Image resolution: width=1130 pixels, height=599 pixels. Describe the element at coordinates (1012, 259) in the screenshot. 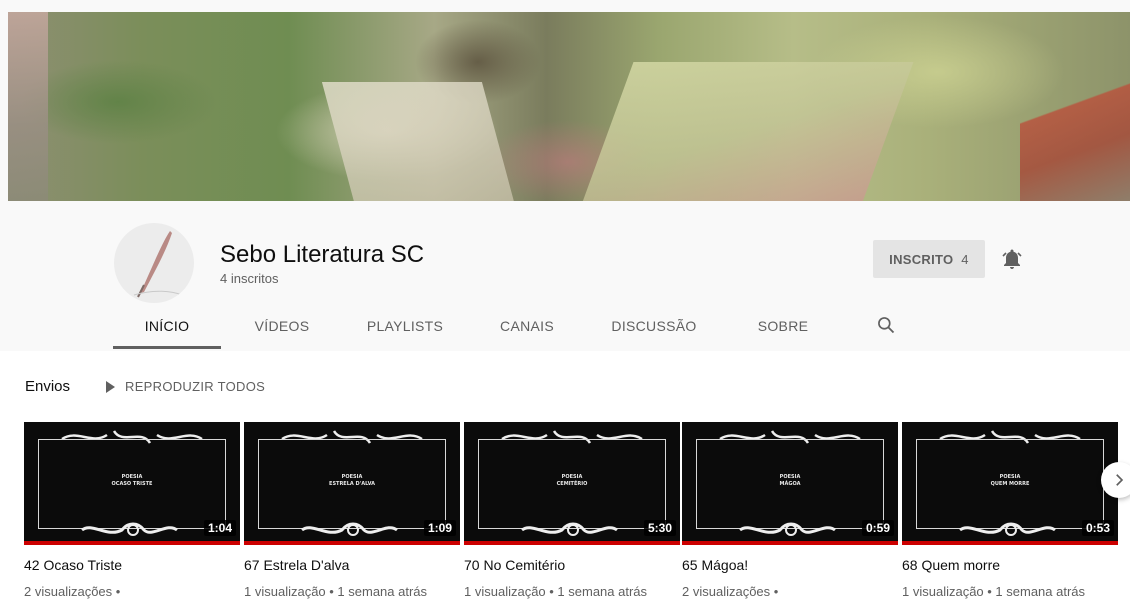

I see `bell-icon` at that location.